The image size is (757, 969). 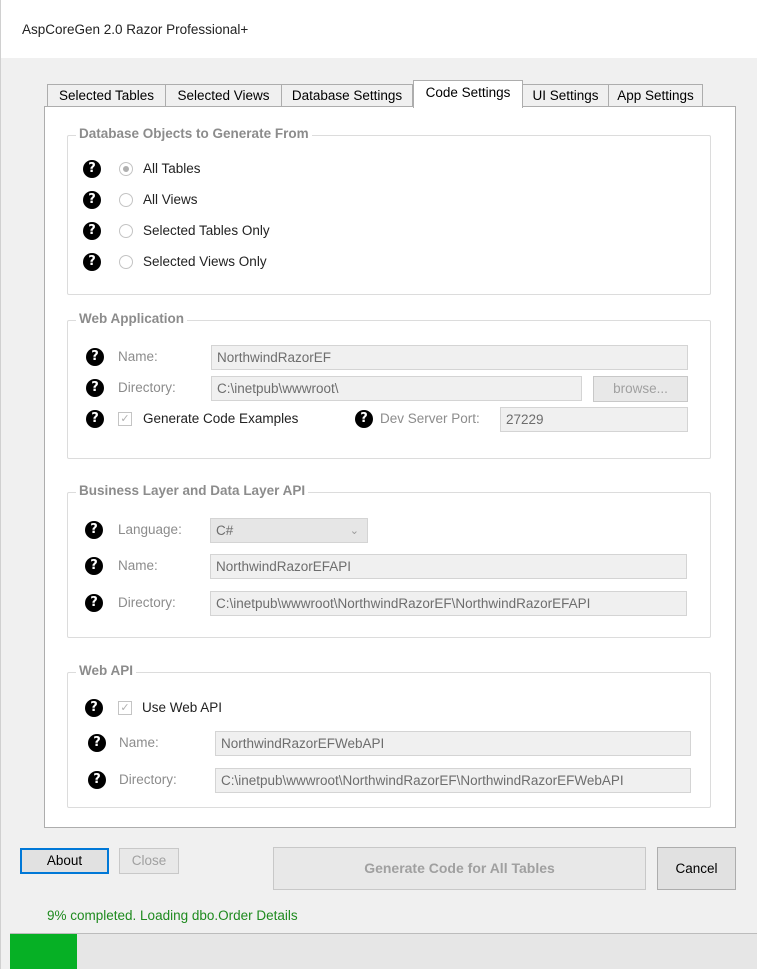 What do you see at coordinates (150, 529) in the screenshot?
I see `language-label: Language:` at bounding box center [150, 529].